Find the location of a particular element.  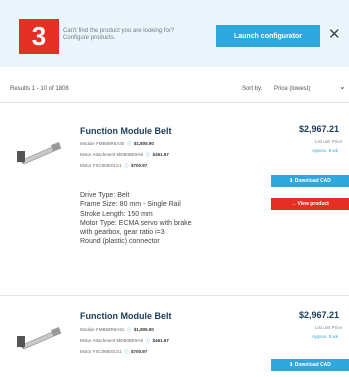

results-count: Results 1 - 10 of 1808 is located at coordinates (39, 89).